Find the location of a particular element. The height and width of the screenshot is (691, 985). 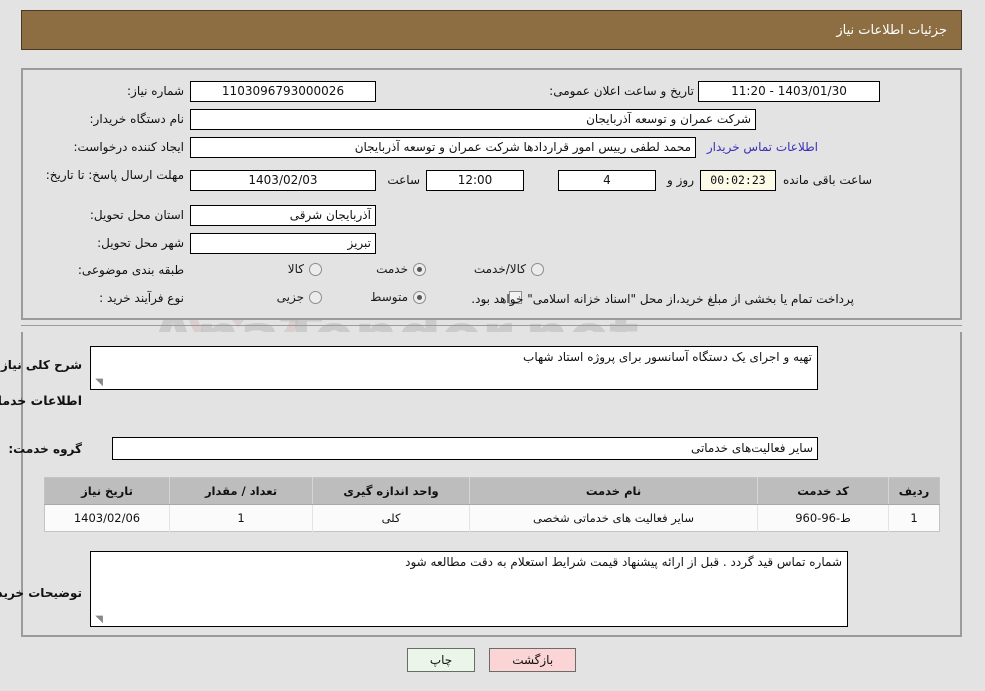

cell-row-no: 1 is located at coordinates (915, 518).